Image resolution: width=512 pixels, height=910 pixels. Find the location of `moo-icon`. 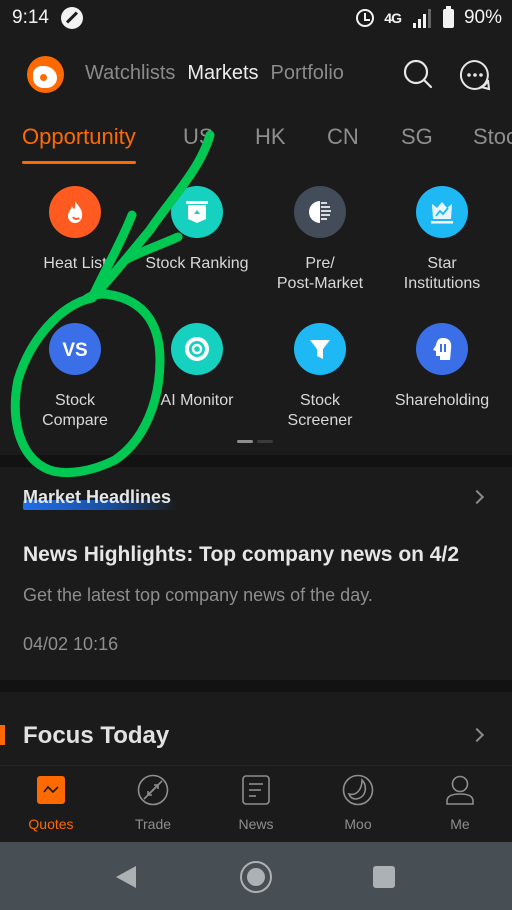

moo-icon is located at coordinates (358, 790).